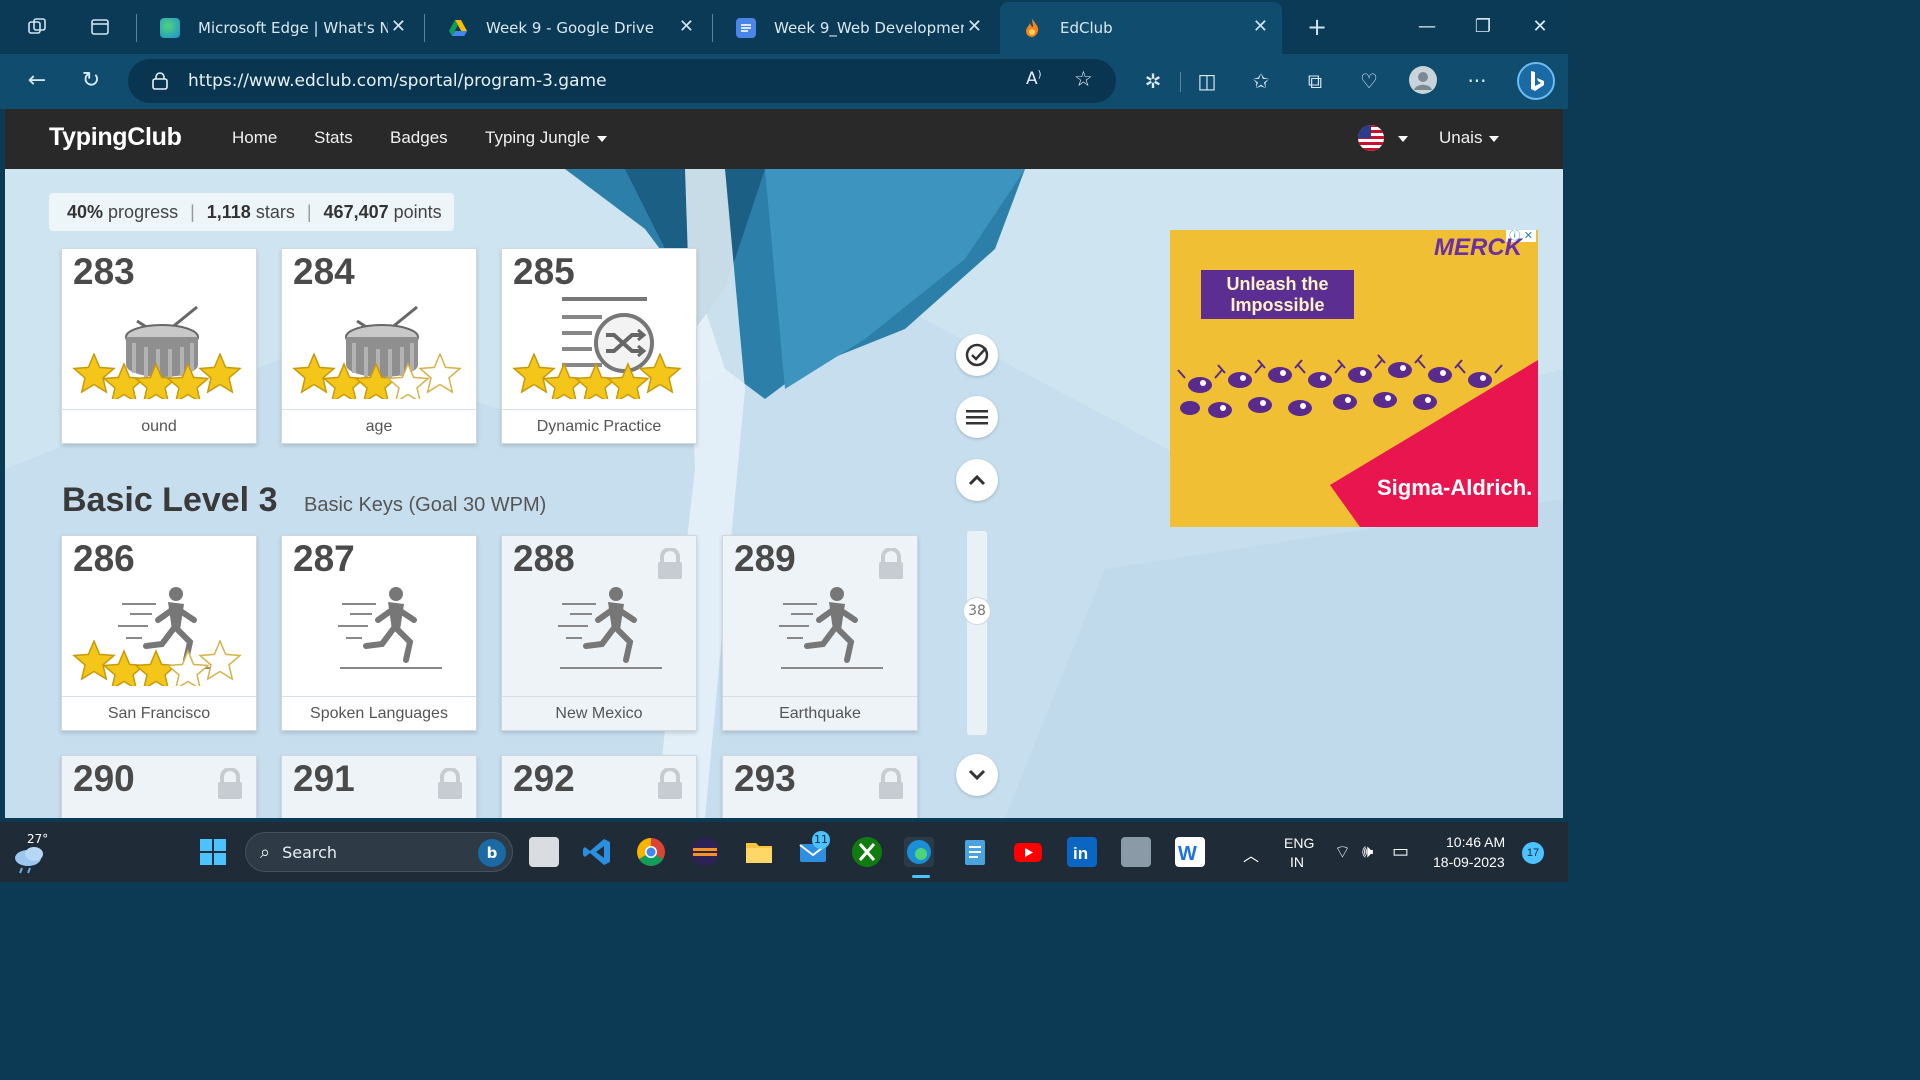  Describe the element at coordinates (159, 786) in the screenshot. I see `lesson-card-290: 290` at that location.